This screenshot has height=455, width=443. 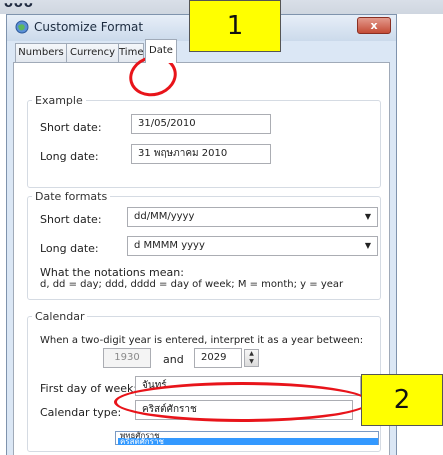 What do you see at coordinates (69, 248) in the screenshot?
I see `format-long-label: Long date:` at bounding box center [69, 248].